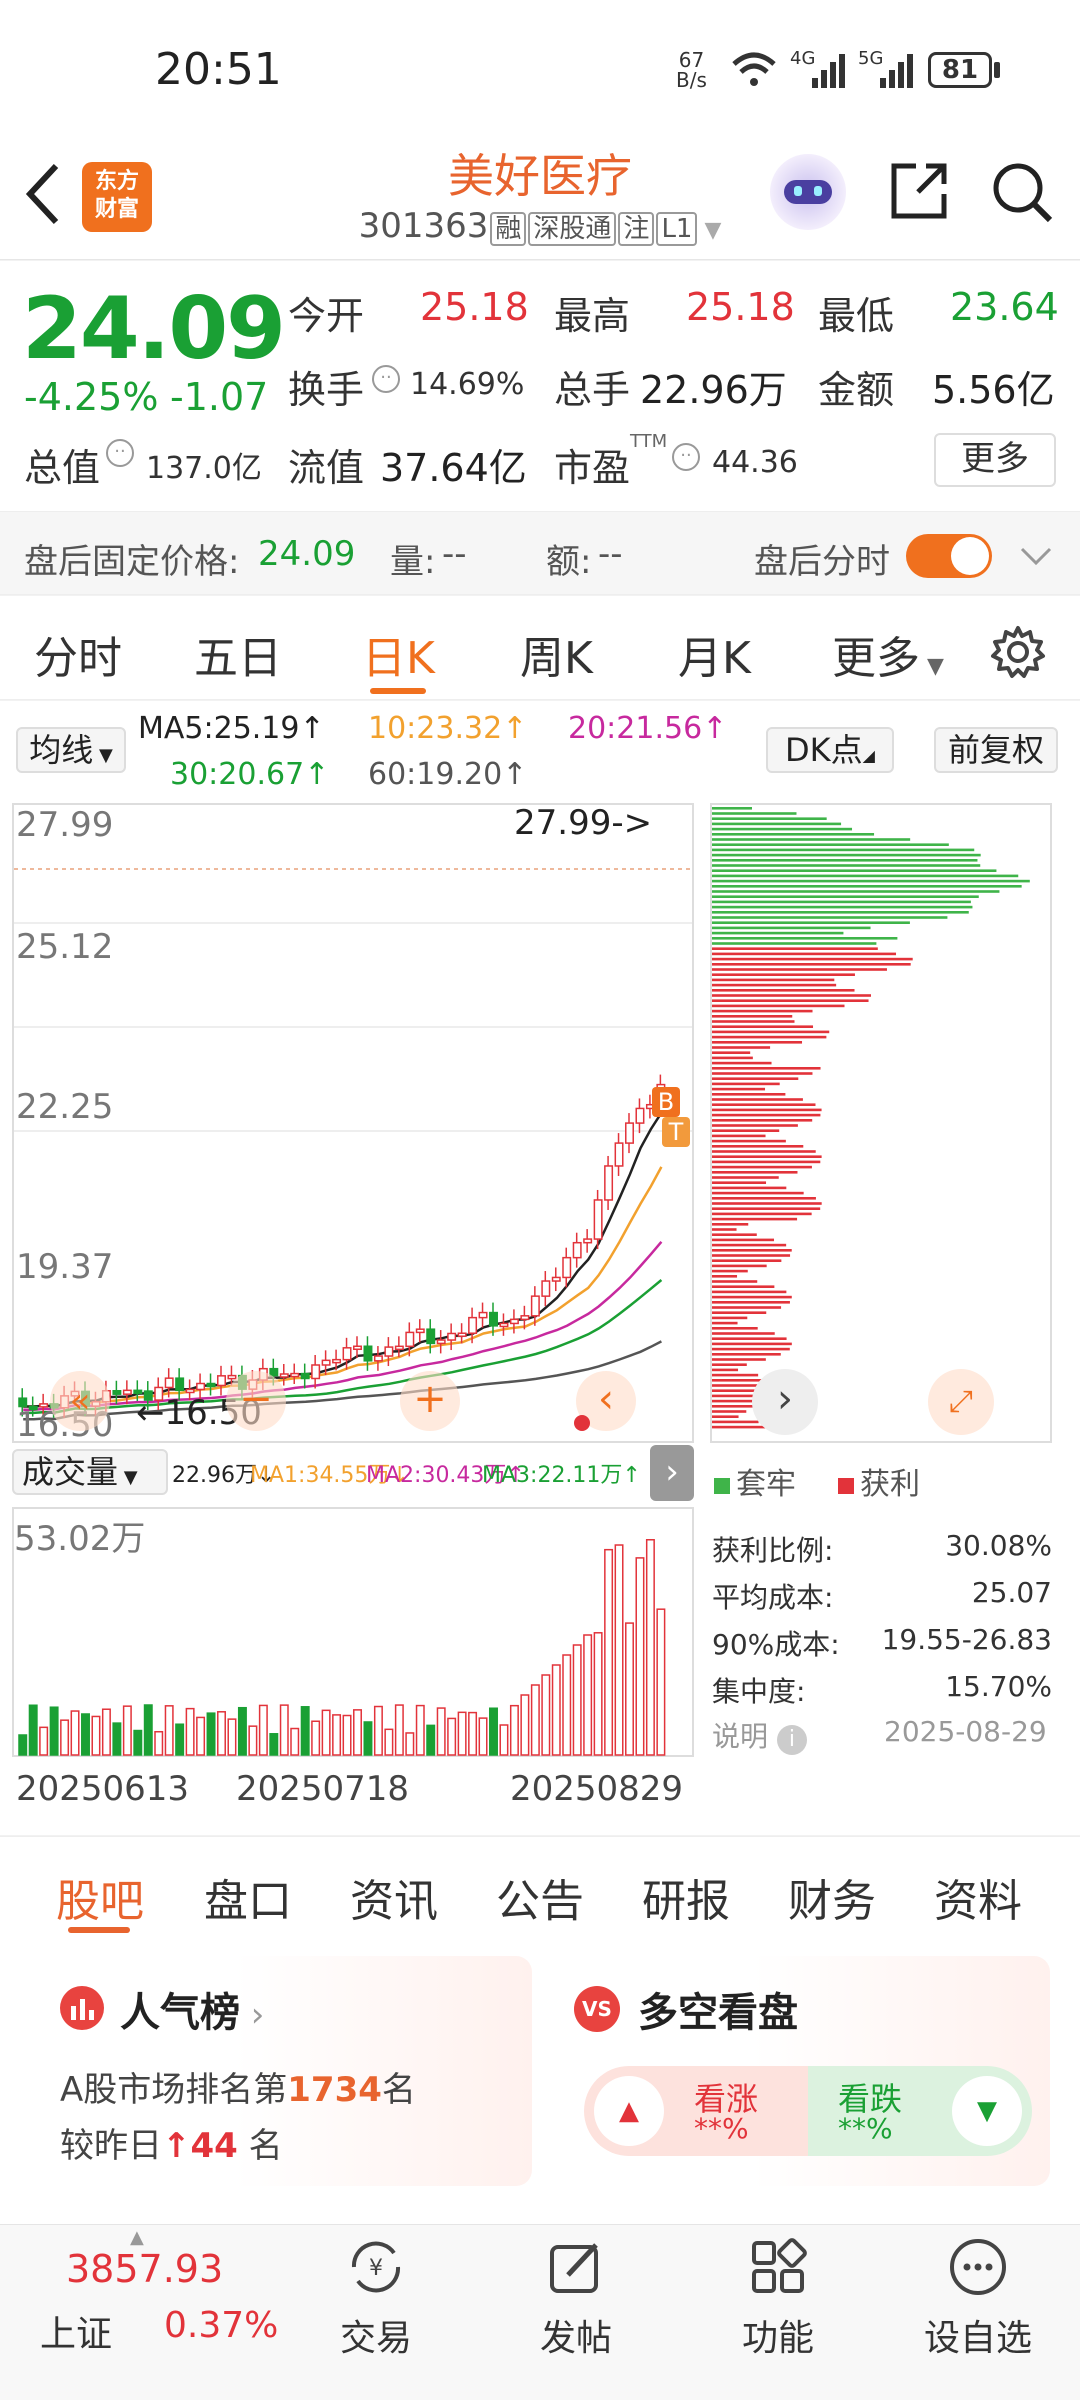 Image resolution: width=1080 pixels, height=2400 pixels. What do you see at coordinates (919, 191) in the screenshot?
I see `share-icon` at bounding box center [919, 191].